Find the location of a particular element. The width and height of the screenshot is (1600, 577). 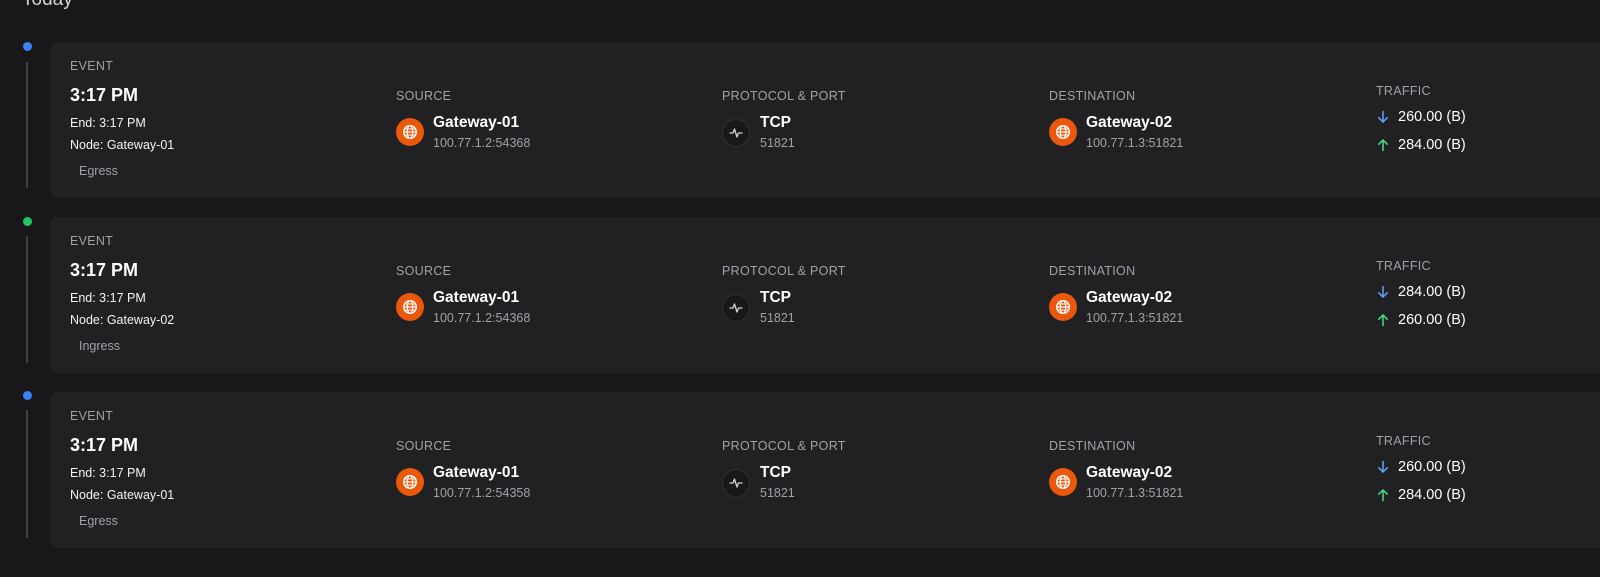

traffic-down-row: 284.00 (B) is located at coordinates (1421, 292).